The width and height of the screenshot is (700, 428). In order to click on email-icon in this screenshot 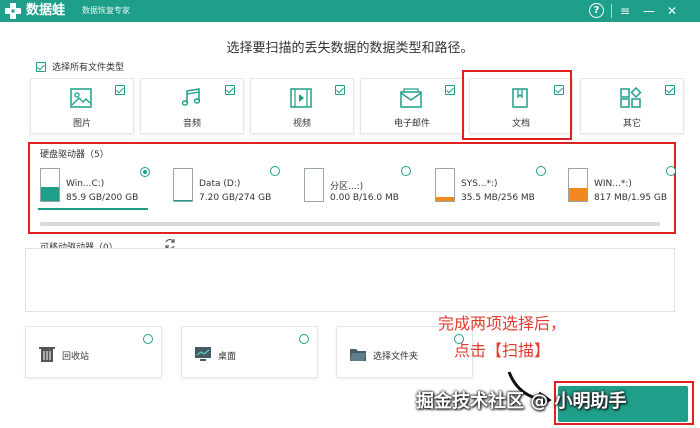, I will do `click(411, 98)`.